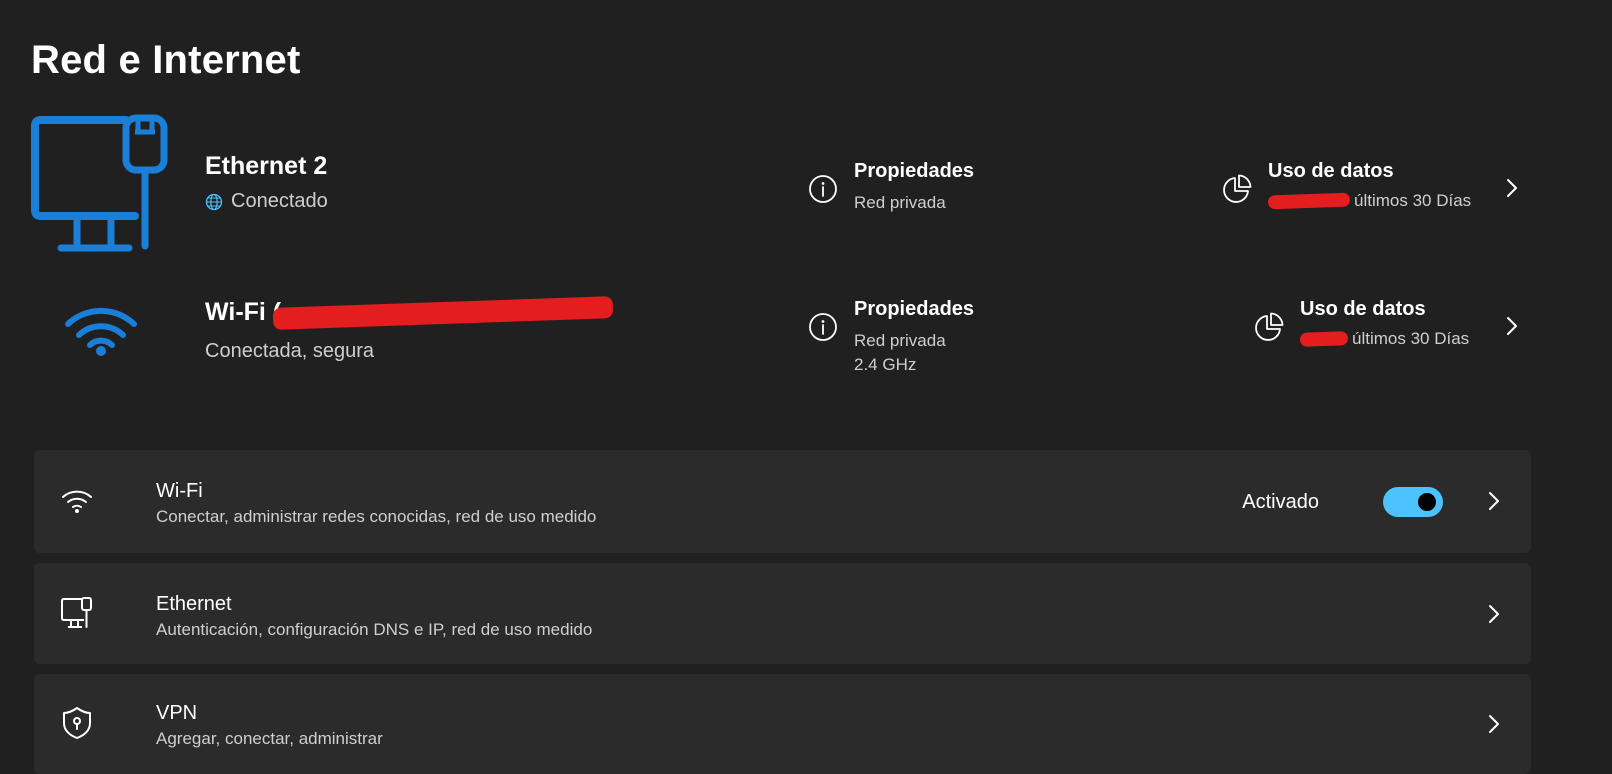 The image size is (1612, 774). I want to click on toggle-knob, so click(1427, 502).